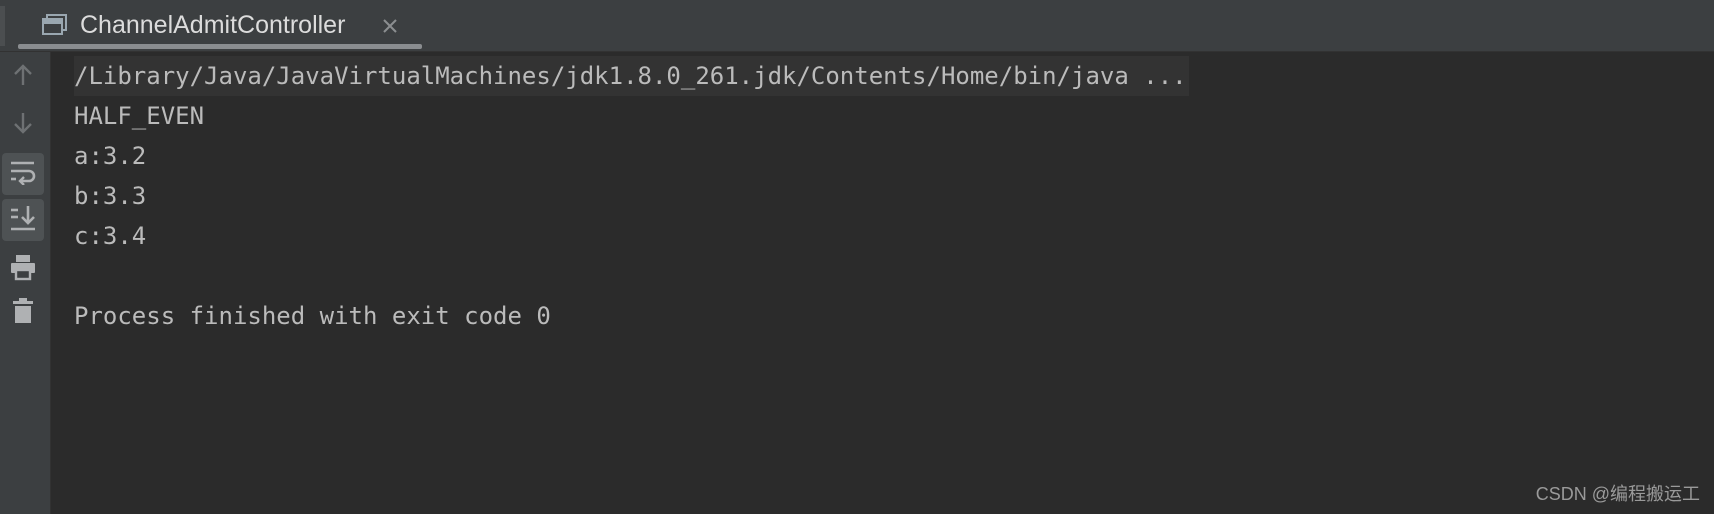 The width and height of the screenshot is (1714, 514). Describe the element at coordinates (139, 116) in the screenshot. I see `console-line: HALF_EVEN` at that location.